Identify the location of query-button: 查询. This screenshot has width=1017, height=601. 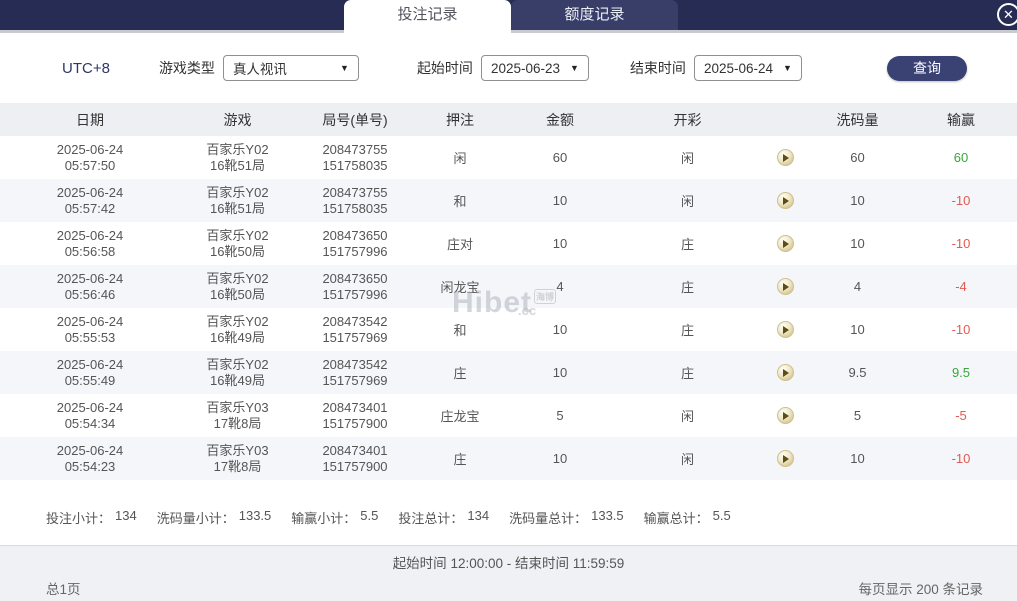
(927, 68).